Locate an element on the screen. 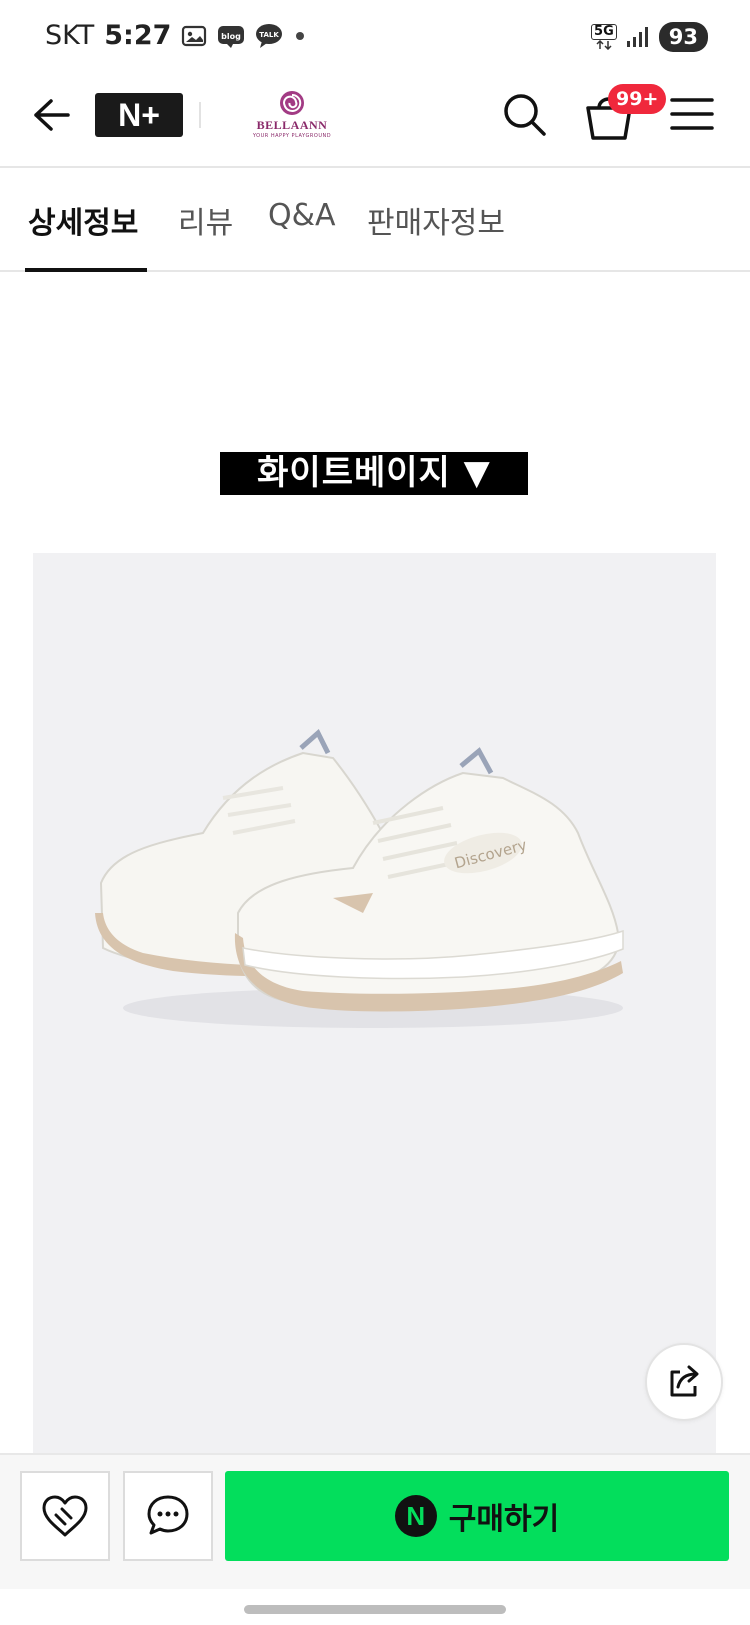  talk-icon: TALK is located at coordinates (269, 36).